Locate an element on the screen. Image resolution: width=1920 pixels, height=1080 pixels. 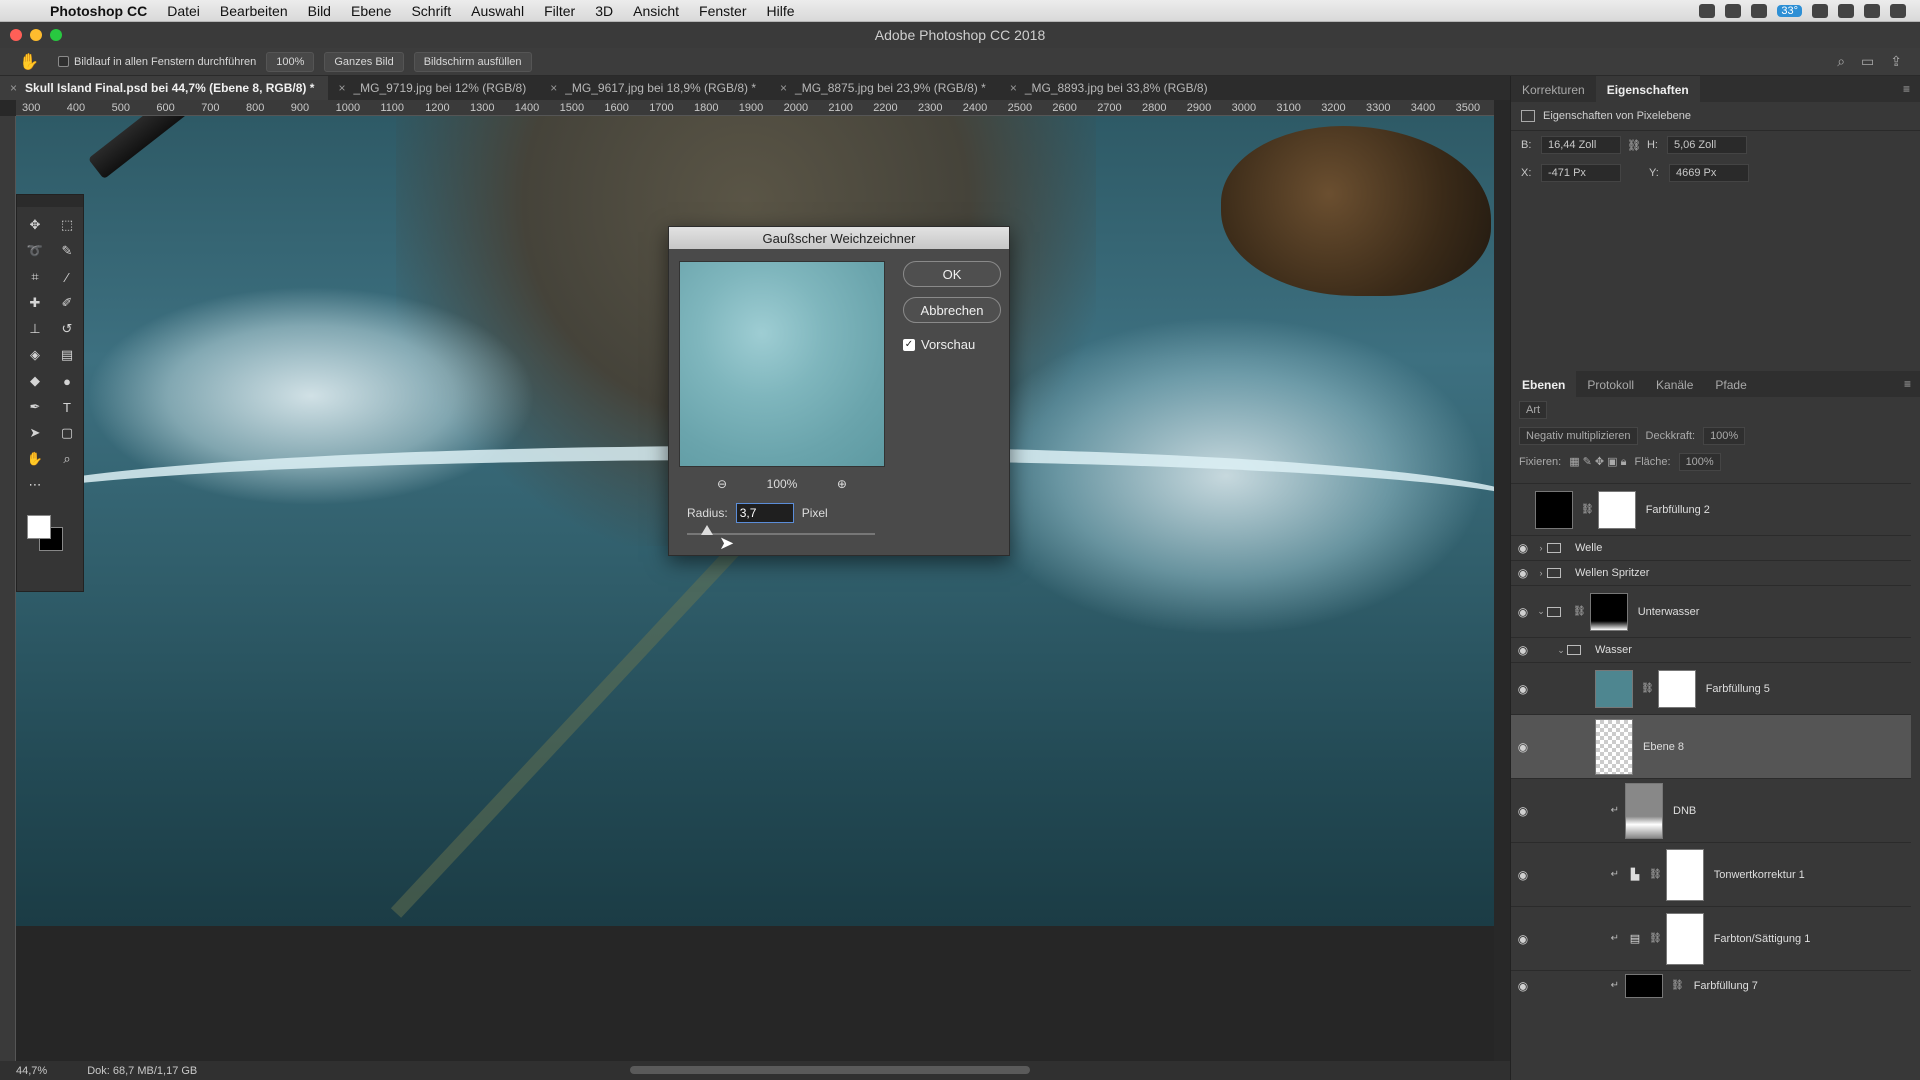
brush-tool-icon: ✐ is located at coordinates (67, 303).